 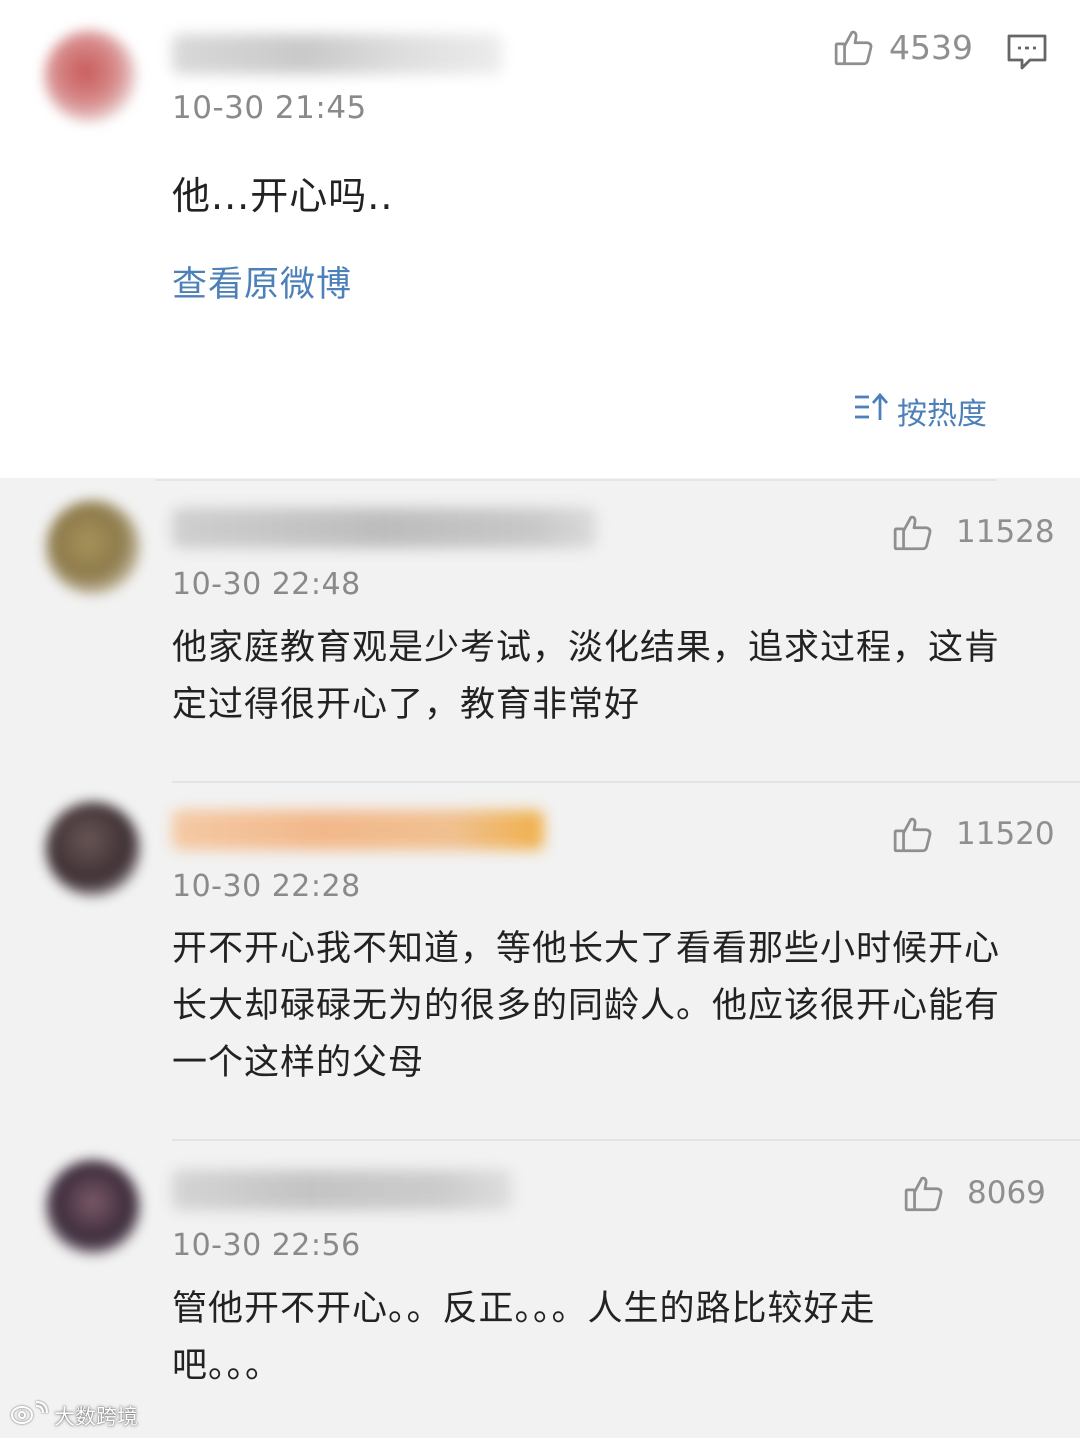 I want to click on like-button: 11520, so click(x=973, y=834).